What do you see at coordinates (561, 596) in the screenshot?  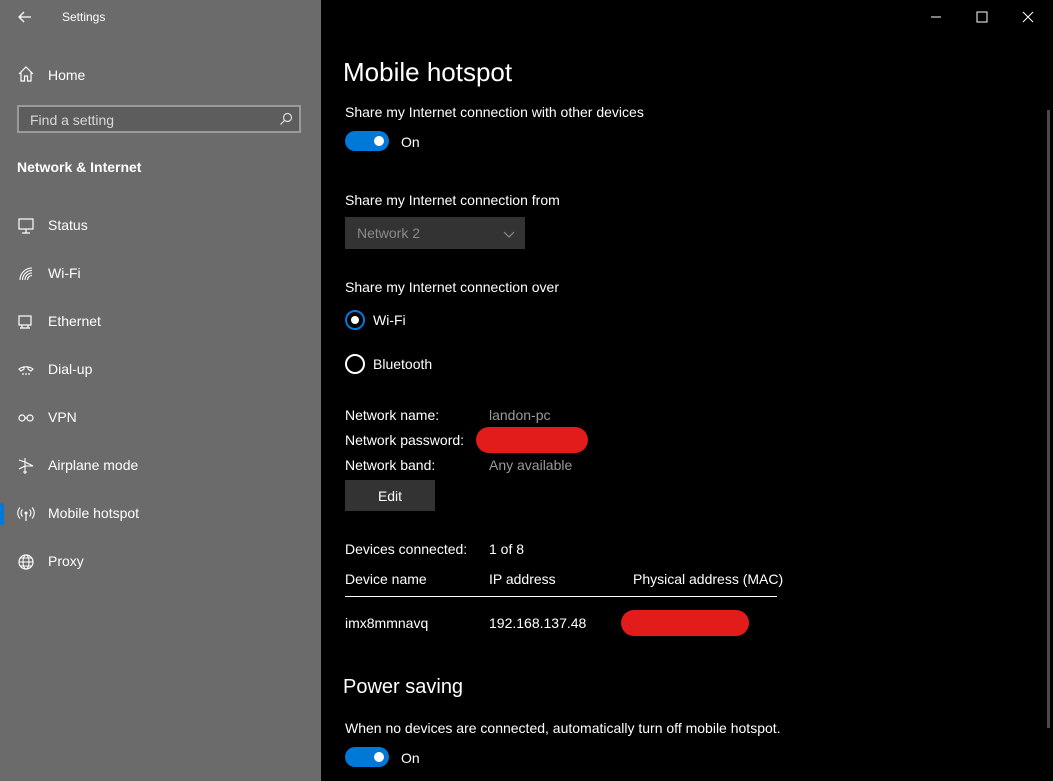 I see `table-divider` at bounding box center [561, 596].